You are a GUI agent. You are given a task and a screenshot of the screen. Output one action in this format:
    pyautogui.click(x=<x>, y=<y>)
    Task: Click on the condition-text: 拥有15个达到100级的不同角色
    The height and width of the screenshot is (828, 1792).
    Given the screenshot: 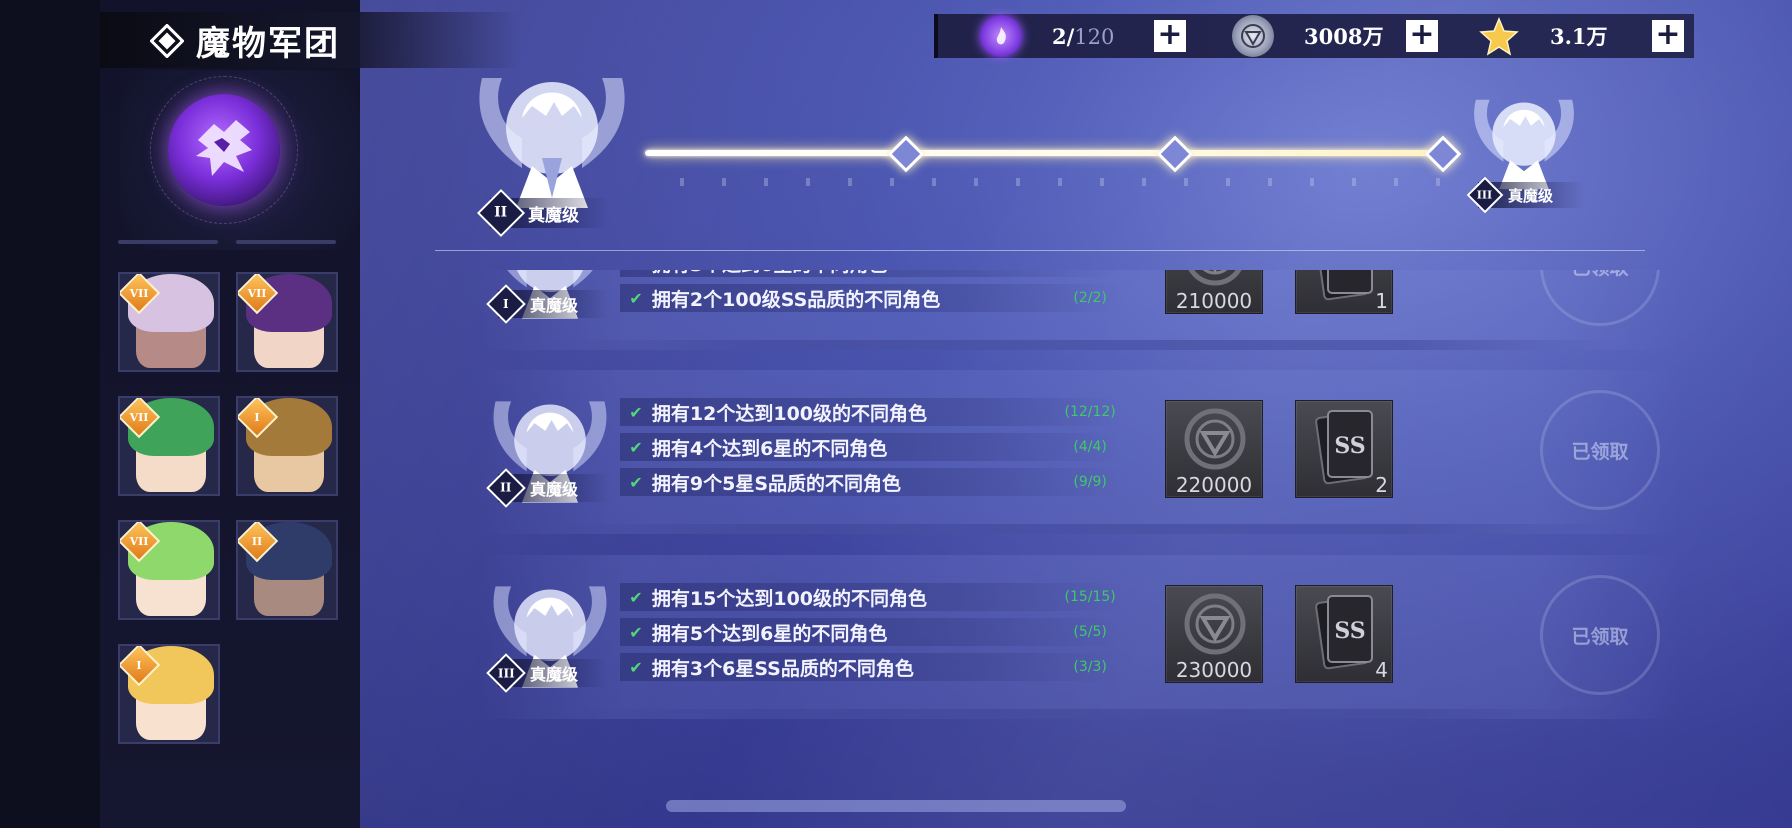 What is the action you would take?
    pyautogui.click(x=789, y=598)
    